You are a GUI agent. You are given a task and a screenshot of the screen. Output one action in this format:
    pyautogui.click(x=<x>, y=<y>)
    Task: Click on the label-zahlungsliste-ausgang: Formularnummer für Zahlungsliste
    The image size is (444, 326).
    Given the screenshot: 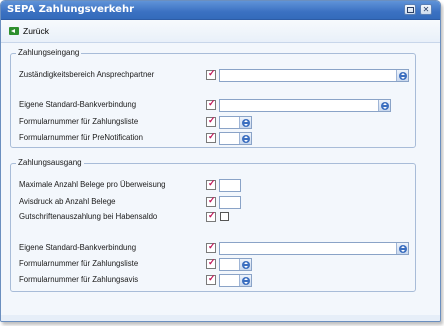 What is the action you would take?
    pyautogui.click(x=79, y=263)
    